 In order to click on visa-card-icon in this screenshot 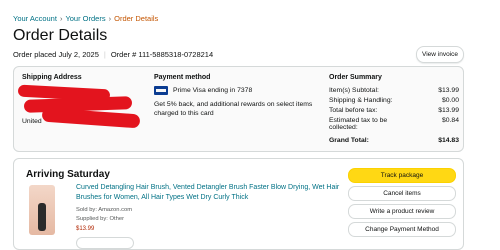, I will do `click(161, 90)`.